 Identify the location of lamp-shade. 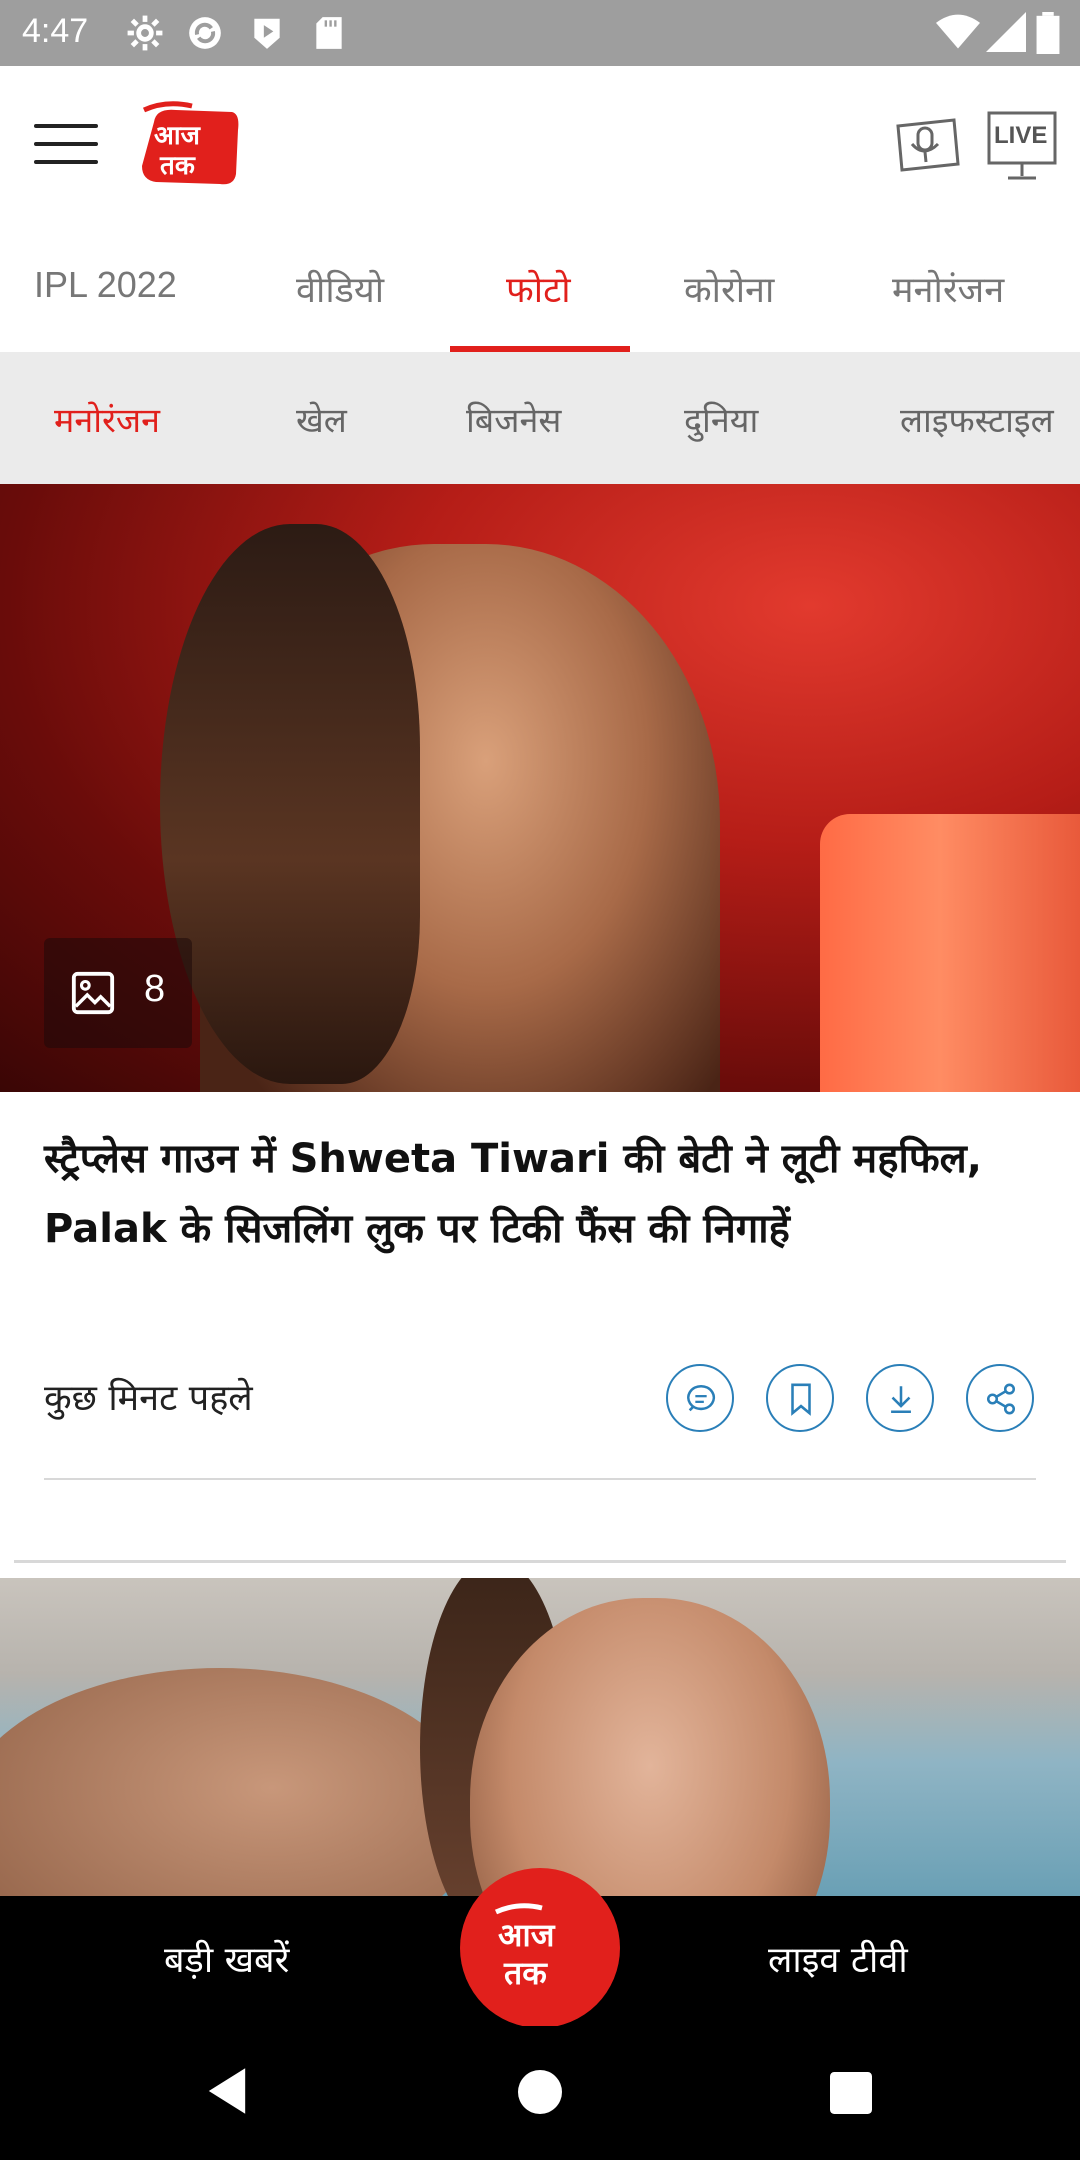
(950, 953).